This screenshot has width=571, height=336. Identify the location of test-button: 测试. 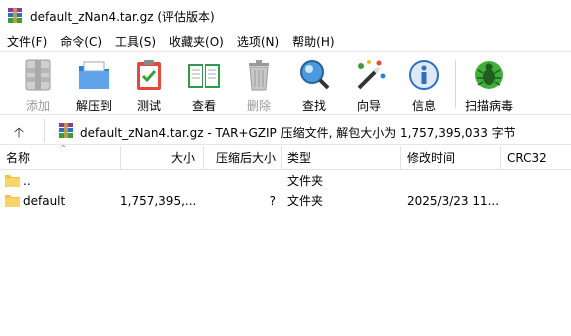
(149, 84).